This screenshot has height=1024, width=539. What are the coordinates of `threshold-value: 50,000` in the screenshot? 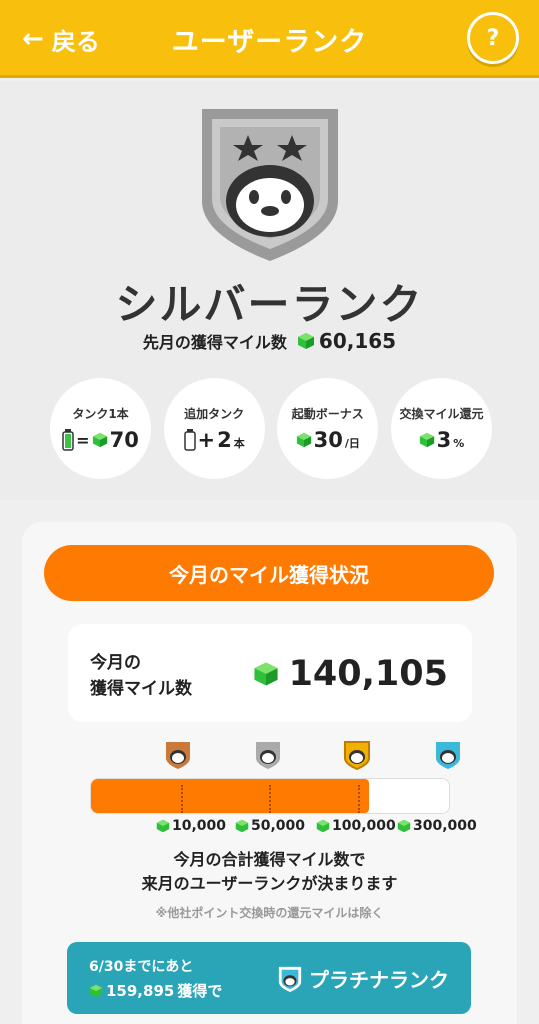 It's located at (278, 826).